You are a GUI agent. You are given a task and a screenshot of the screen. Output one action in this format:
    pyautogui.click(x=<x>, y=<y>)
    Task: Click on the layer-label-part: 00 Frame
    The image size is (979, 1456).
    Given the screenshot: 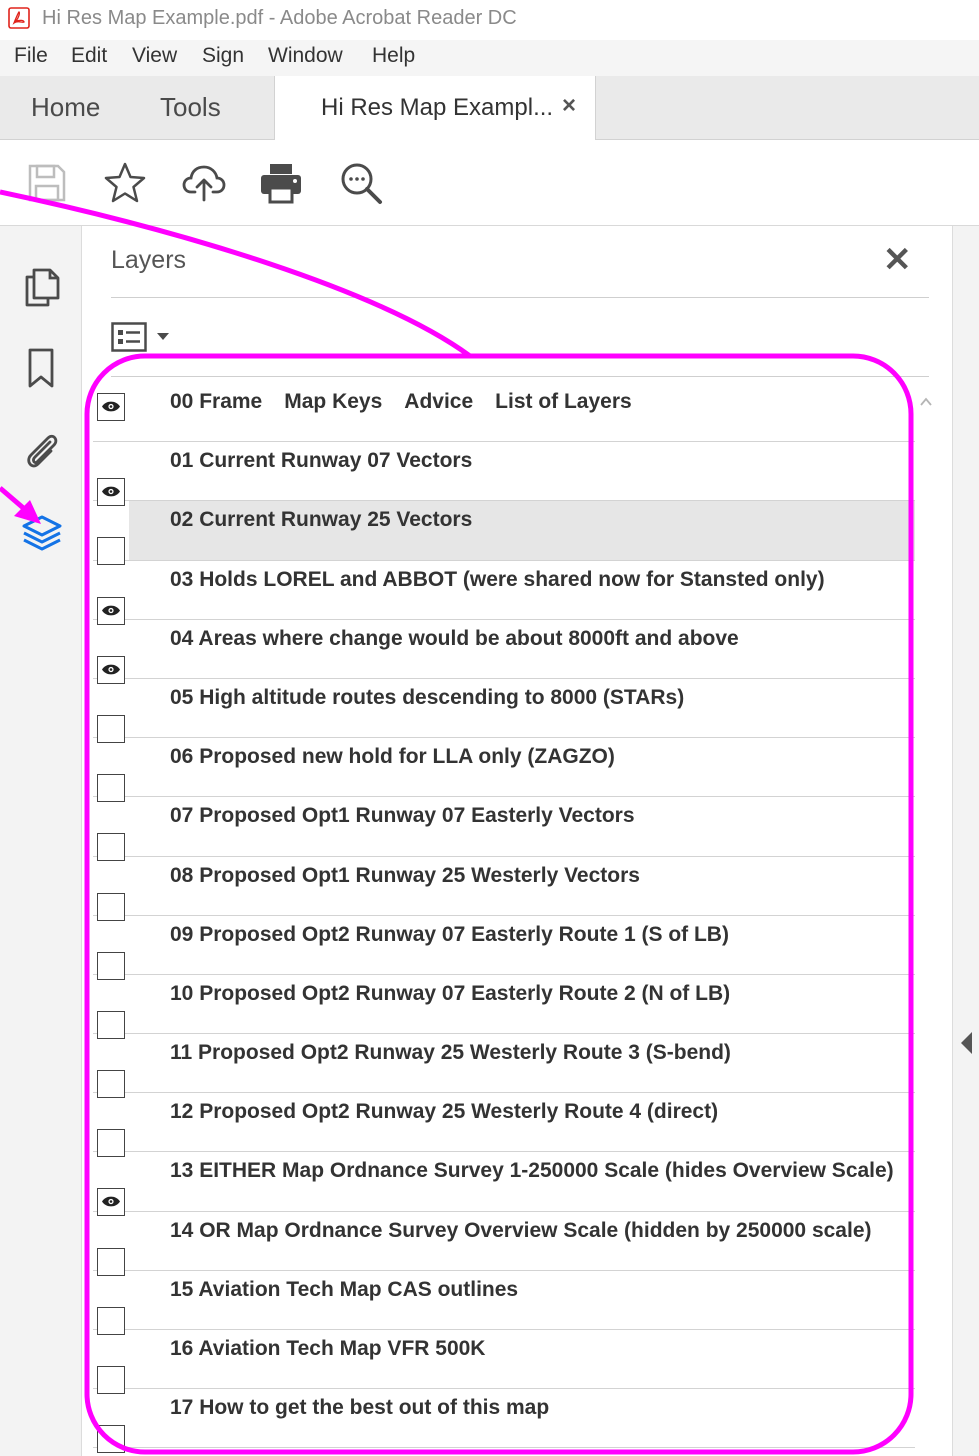 What is the action you would take?
    pyautogui.click(x=216, y=401)
    